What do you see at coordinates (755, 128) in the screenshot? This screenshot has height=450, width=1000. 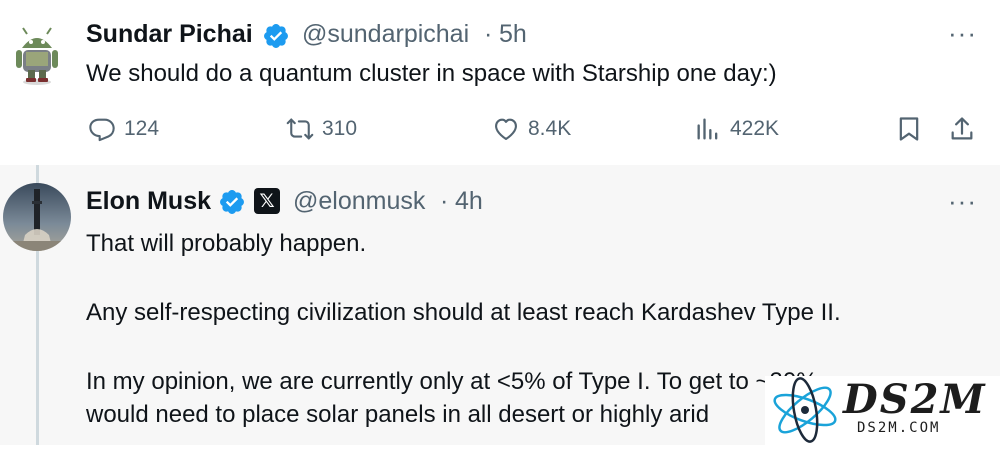 I see `views-count: 422K` at bounding box center [755, 128].